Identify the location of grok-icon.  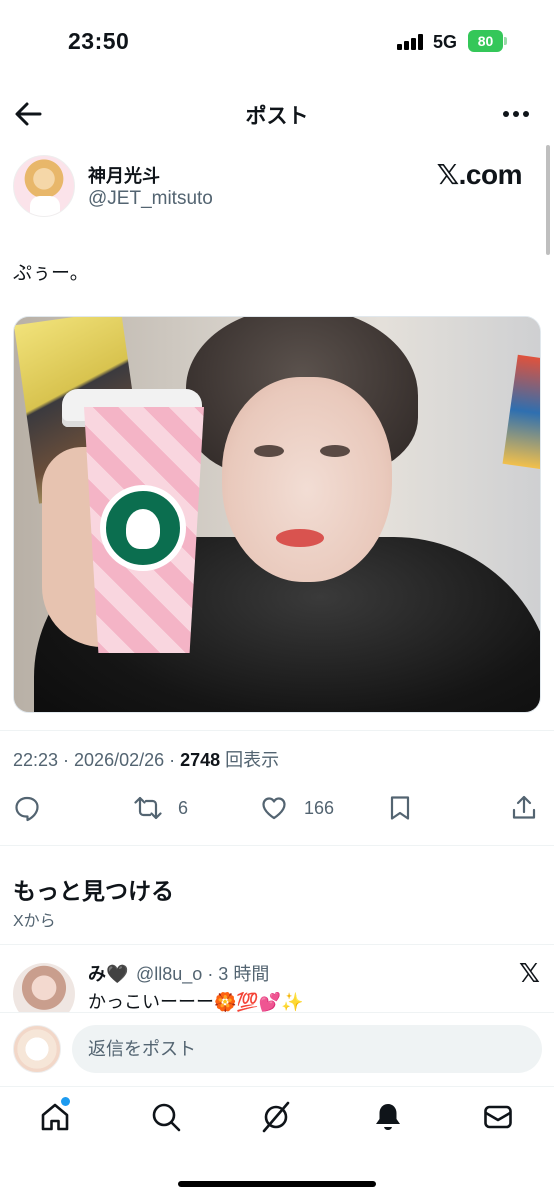
(278, 1119).